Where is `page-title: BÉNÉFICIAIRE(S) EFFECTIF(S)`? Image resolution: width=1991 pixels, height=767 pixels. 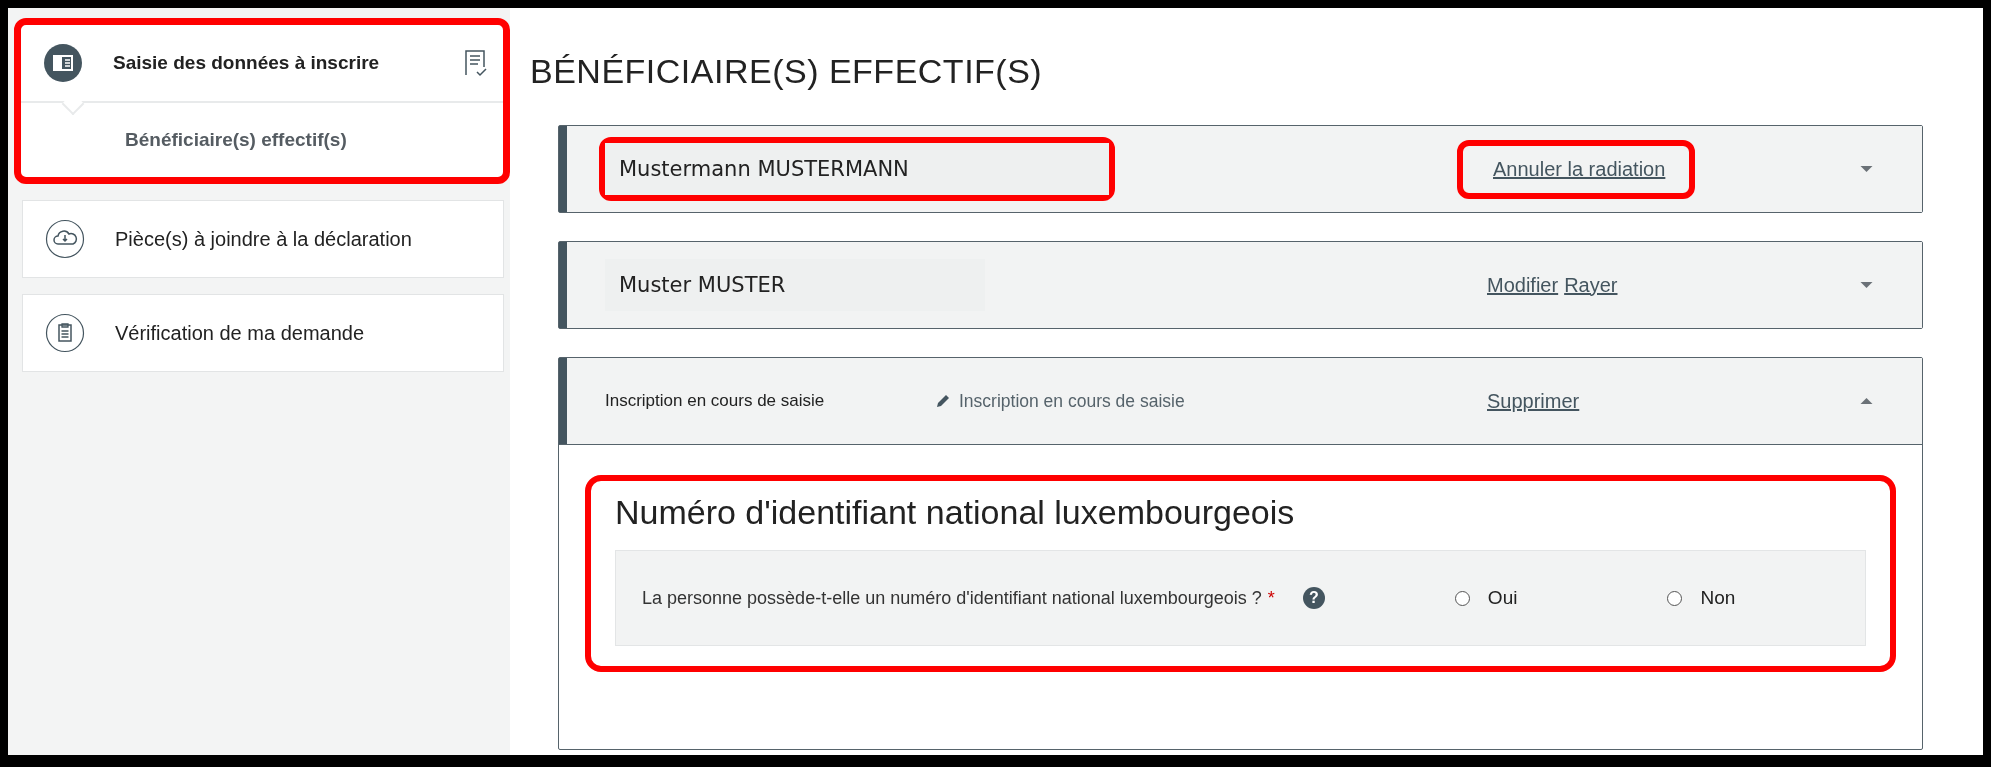 page-title: BÉNÉFICIAIRE(S) EFFECTIF(S) is located at coordinates (787, 71).